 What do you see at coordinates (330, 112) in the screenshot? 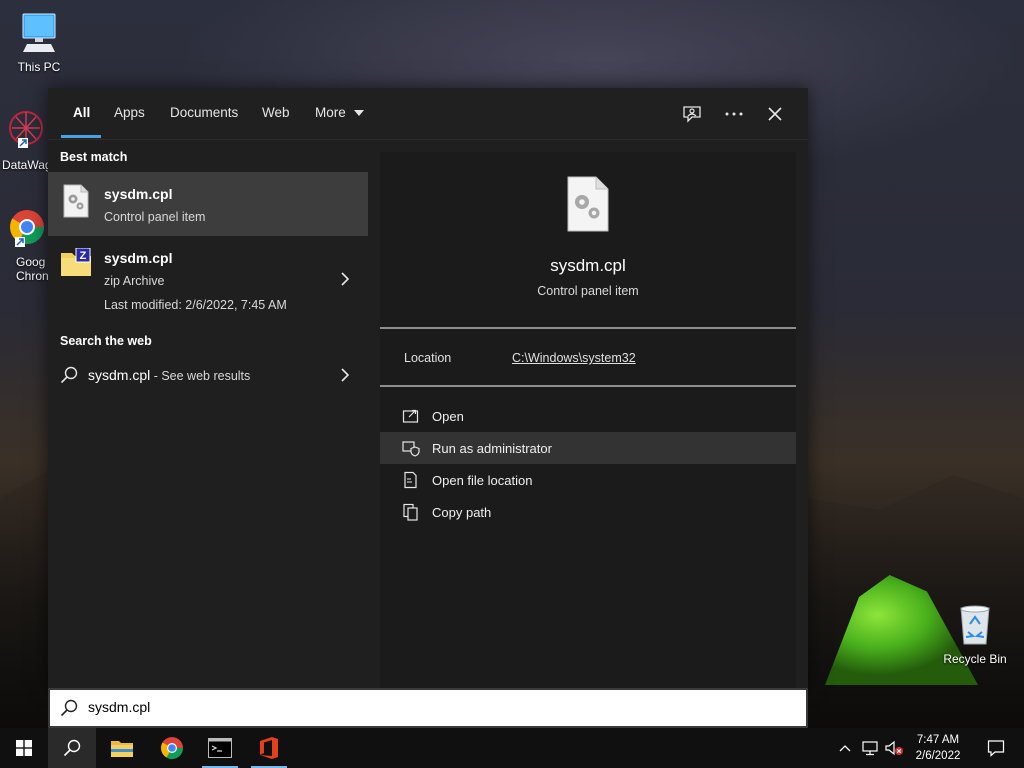
I see `tab-more-label: More` at bounding box center [330, 112].